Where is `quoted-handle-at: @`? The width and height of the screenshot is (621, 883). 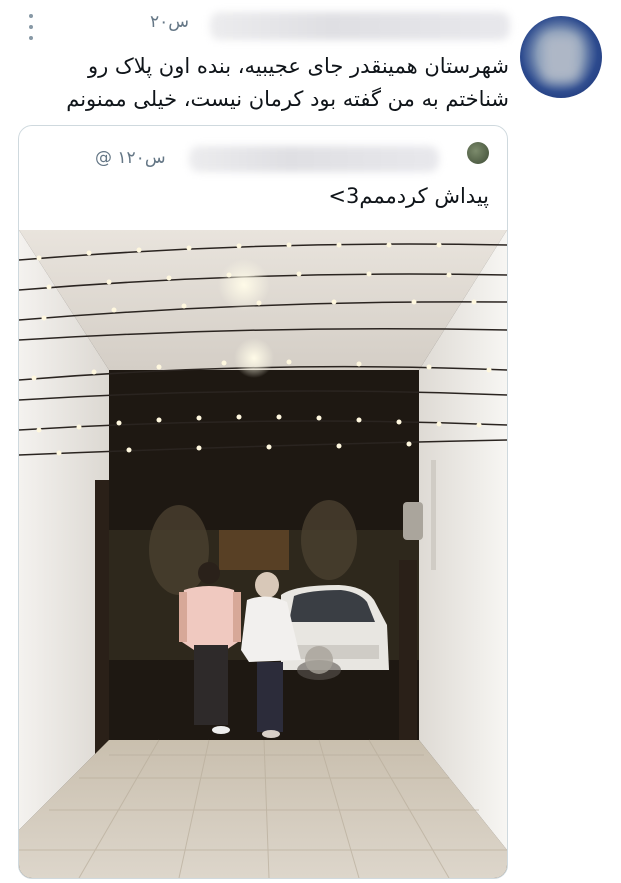 quoted-handle-at: @ is located at coordinates (103, 158).